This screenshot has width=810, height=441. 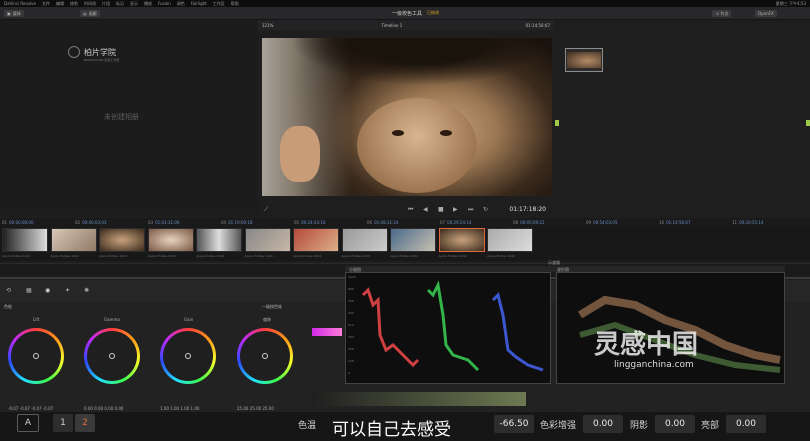 I want to click on gamma-handle, so click(x=112, y=356).